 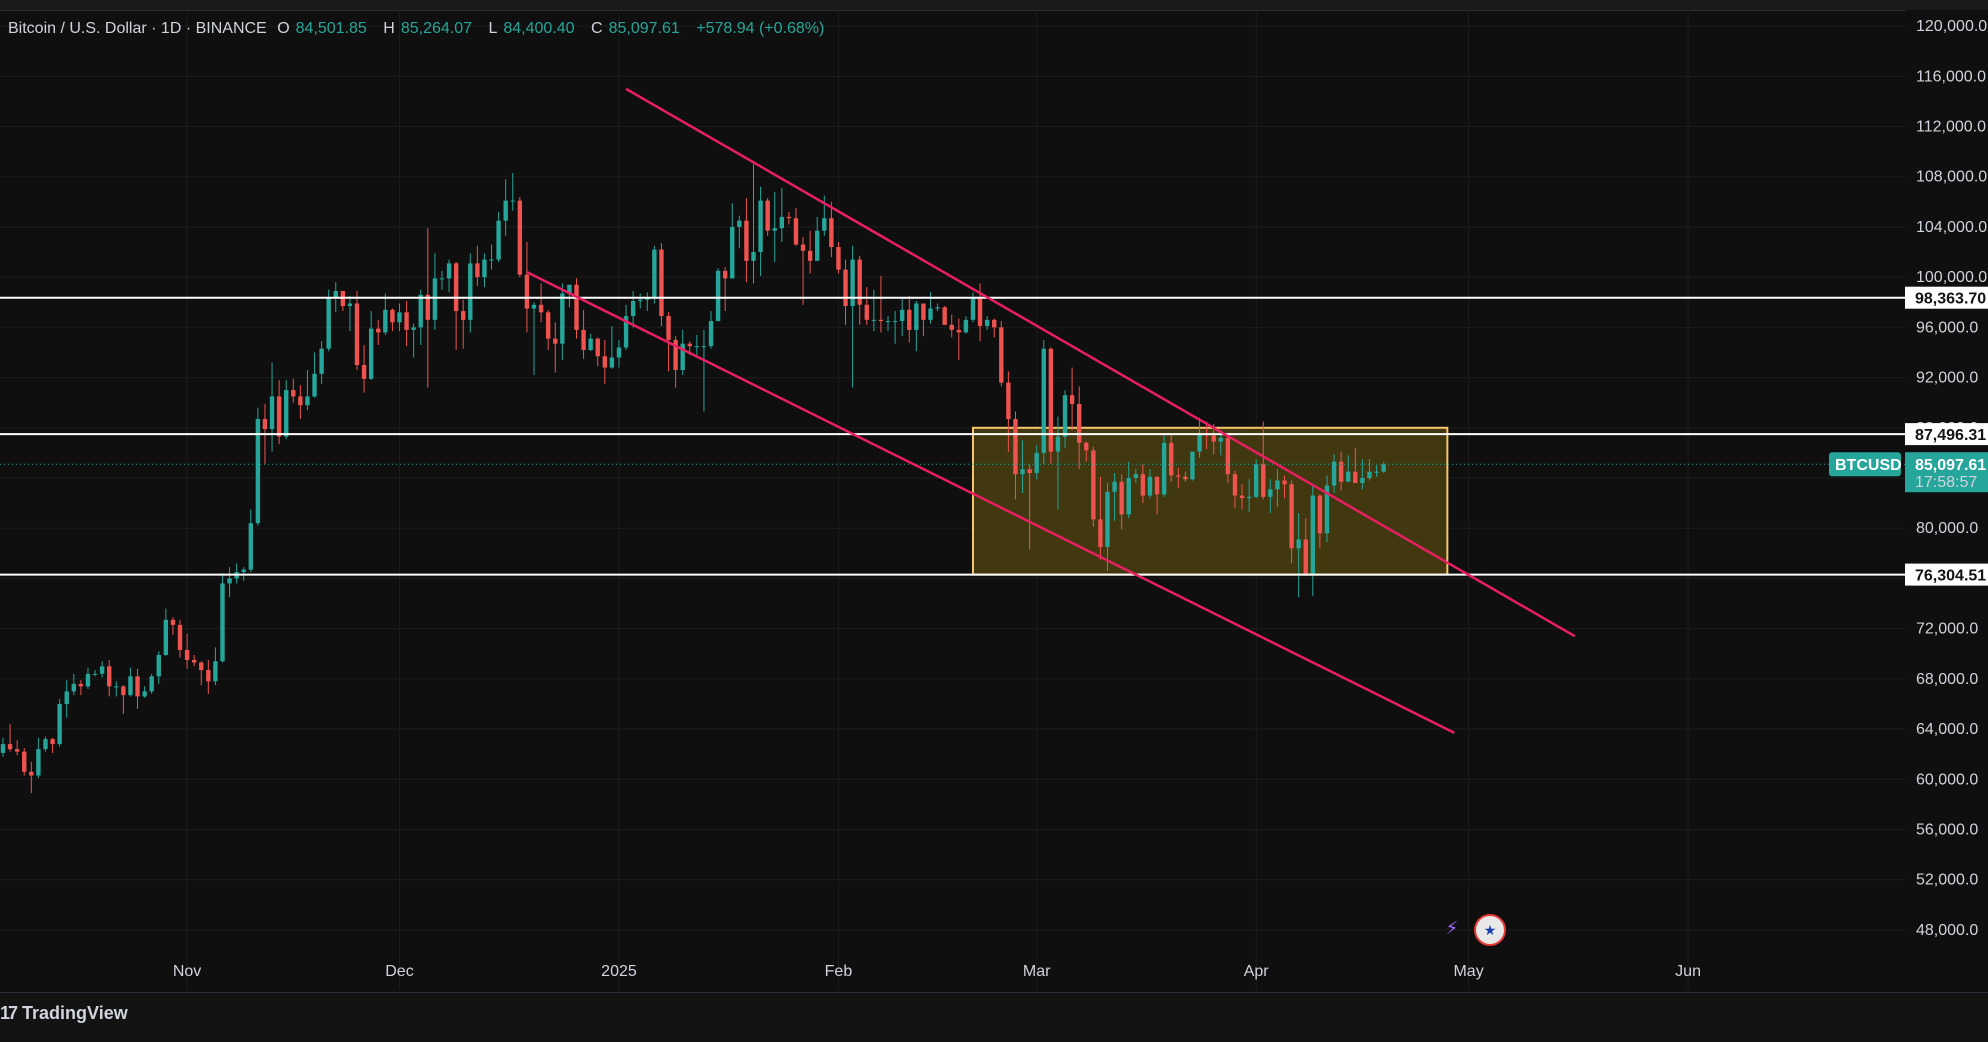 What do you see at coordinates (1946, 482) in the screenshot?
I see `countdown-label: 17:58:57` at bounding box center [1946, 482].